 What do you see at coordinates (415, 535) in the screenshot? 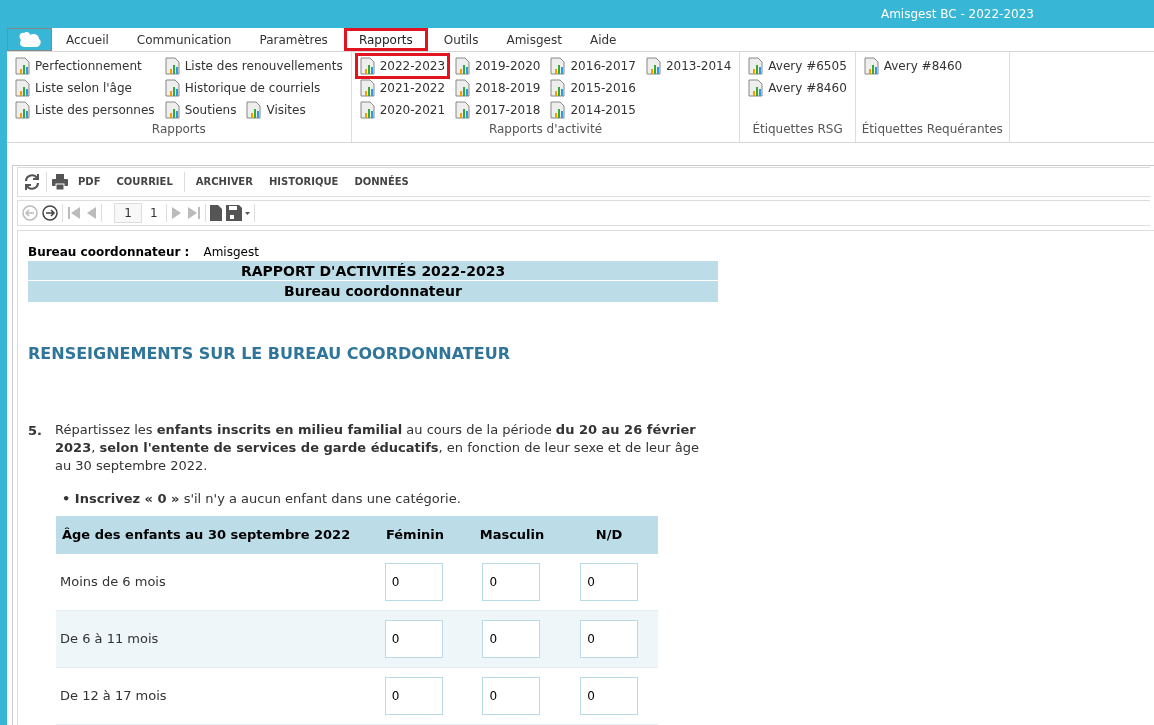
I see `column-header: Féminin` at bounding box center [415, 535].